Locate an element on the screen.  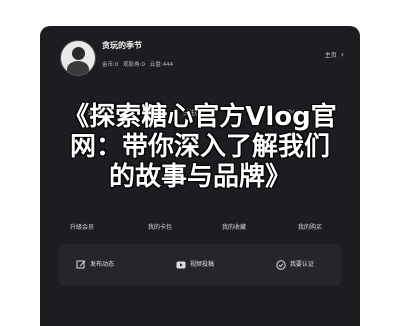
avatar-body is located at coordinates (78, 68).